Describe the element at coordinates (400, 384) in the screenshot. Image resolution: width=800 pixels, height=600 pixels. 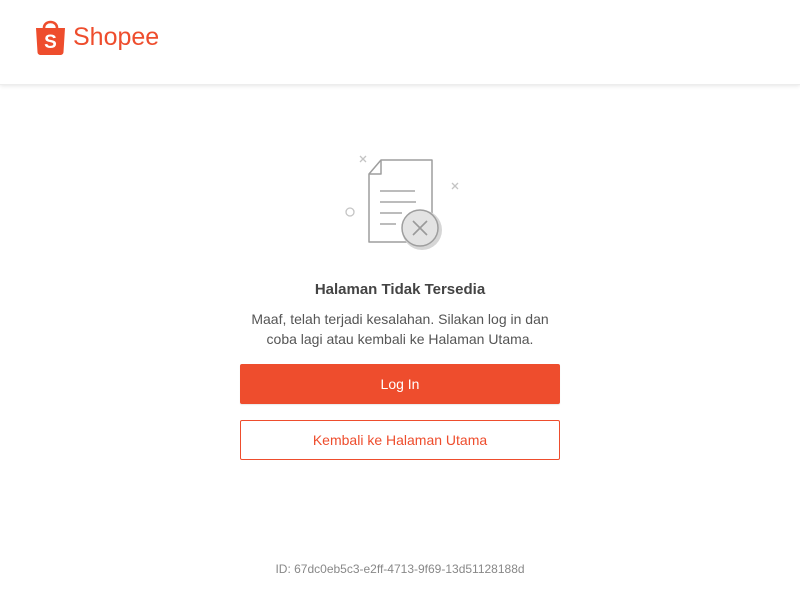
I see `login-button: Log In` at that location.